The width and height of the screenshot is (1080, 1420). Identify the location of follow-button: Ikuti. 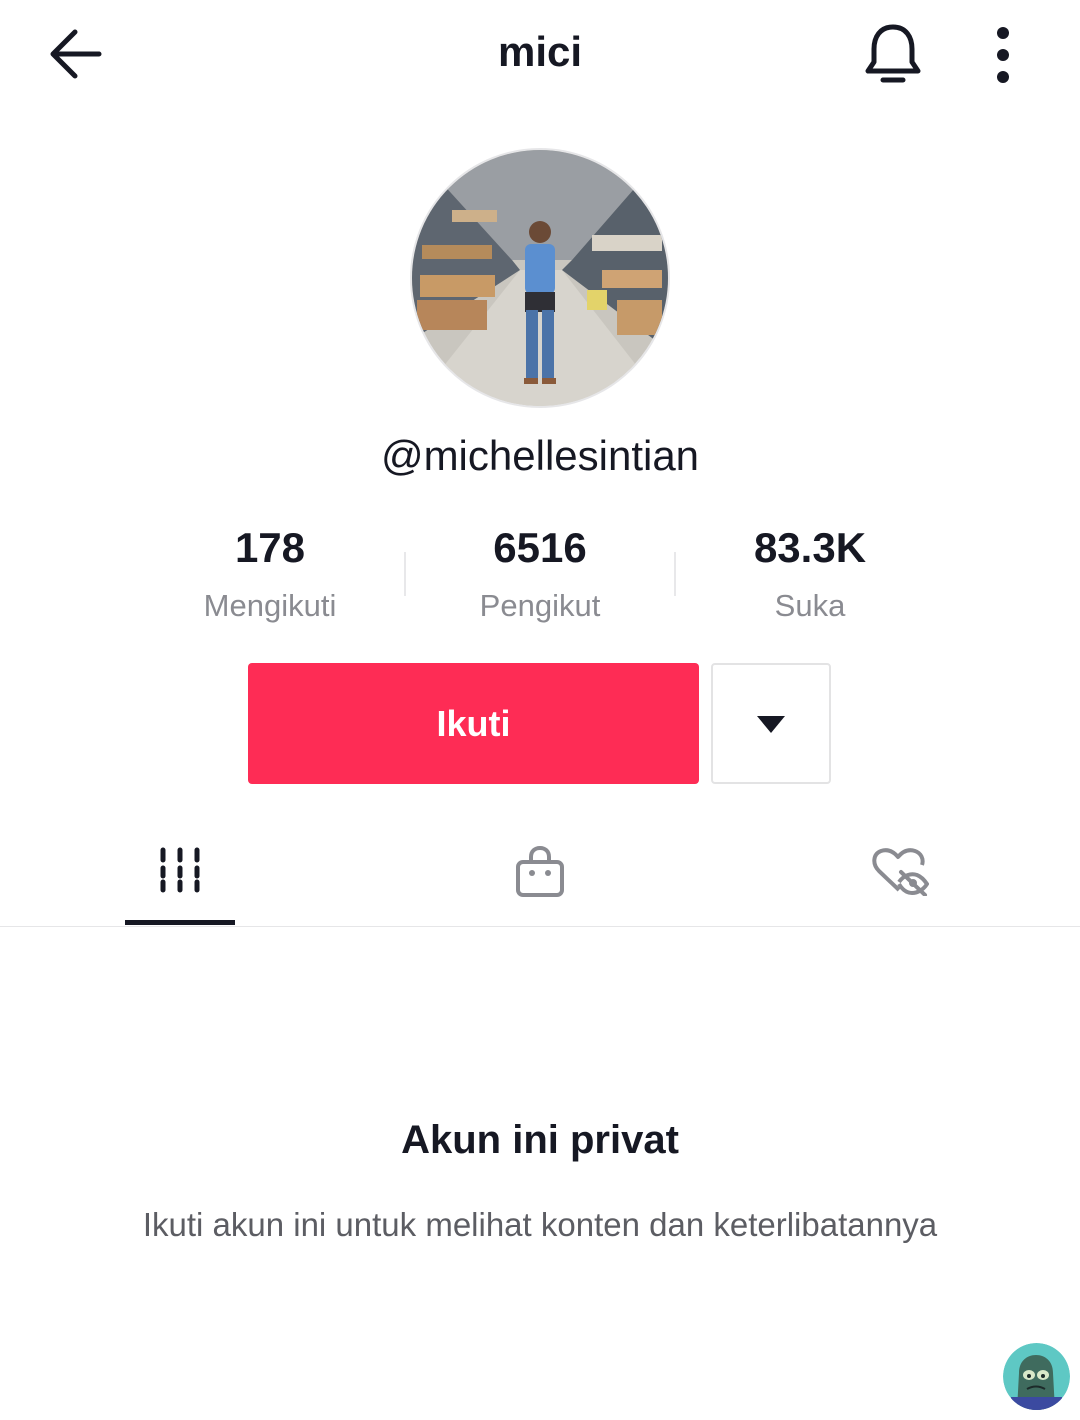
(473, 723).